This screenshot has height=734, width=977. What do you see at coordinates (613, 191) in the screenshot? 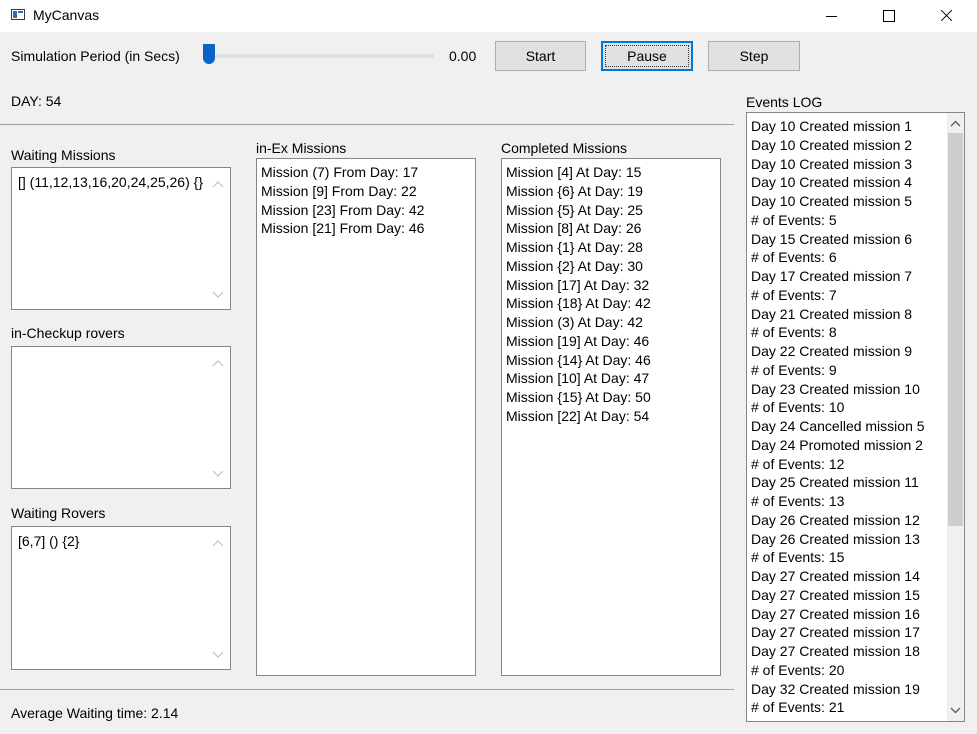
I see `completed-mission-item: Mission {6} At Day: 19` at bounding box center [613, 191].